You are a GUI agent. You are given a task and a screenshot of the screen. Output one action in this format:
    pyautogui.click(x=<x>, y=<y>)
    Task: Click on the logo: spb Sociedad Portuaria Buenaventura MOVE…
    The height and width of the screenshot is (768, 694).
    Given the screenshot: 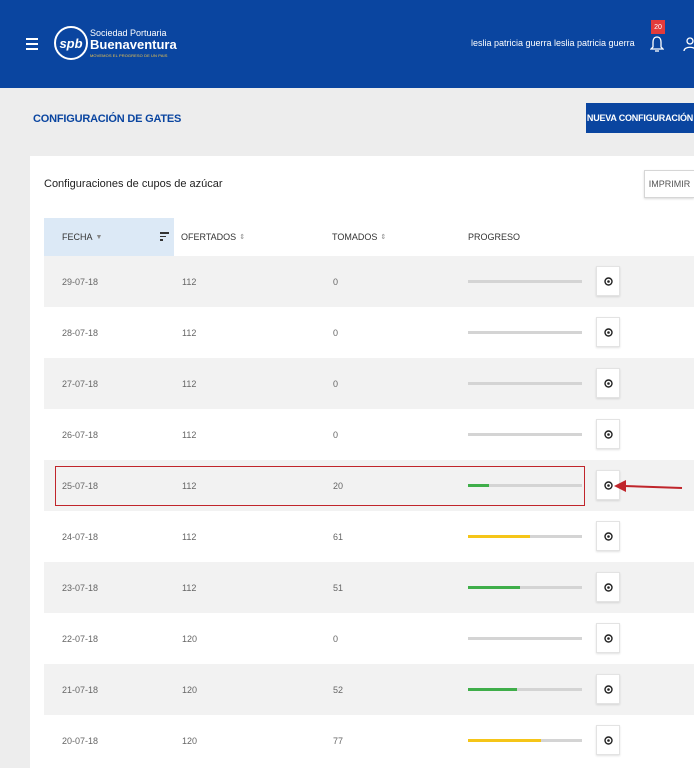 What is the action you would take?
    pyautogui.click(x=134, y=46)
    